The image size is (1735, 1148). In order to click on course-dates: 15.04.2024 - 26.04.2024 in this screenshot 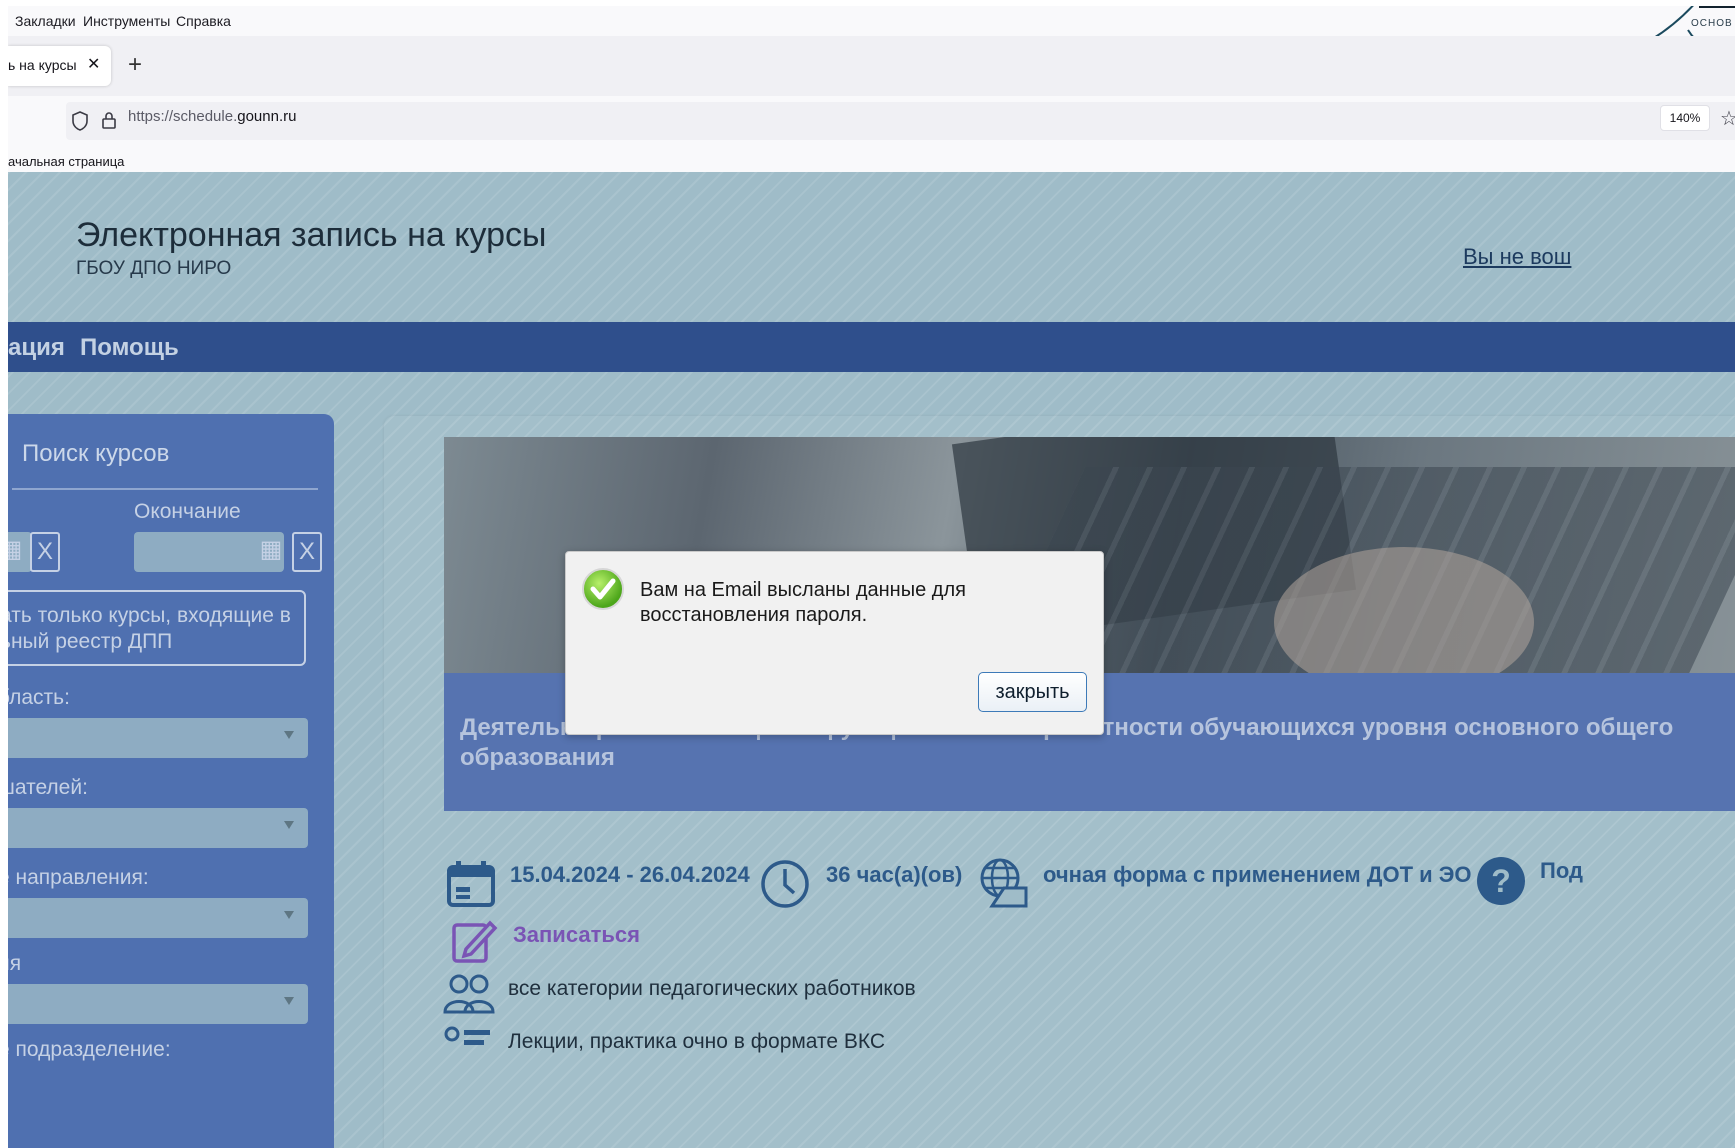, I will do `click(630, 874)`.